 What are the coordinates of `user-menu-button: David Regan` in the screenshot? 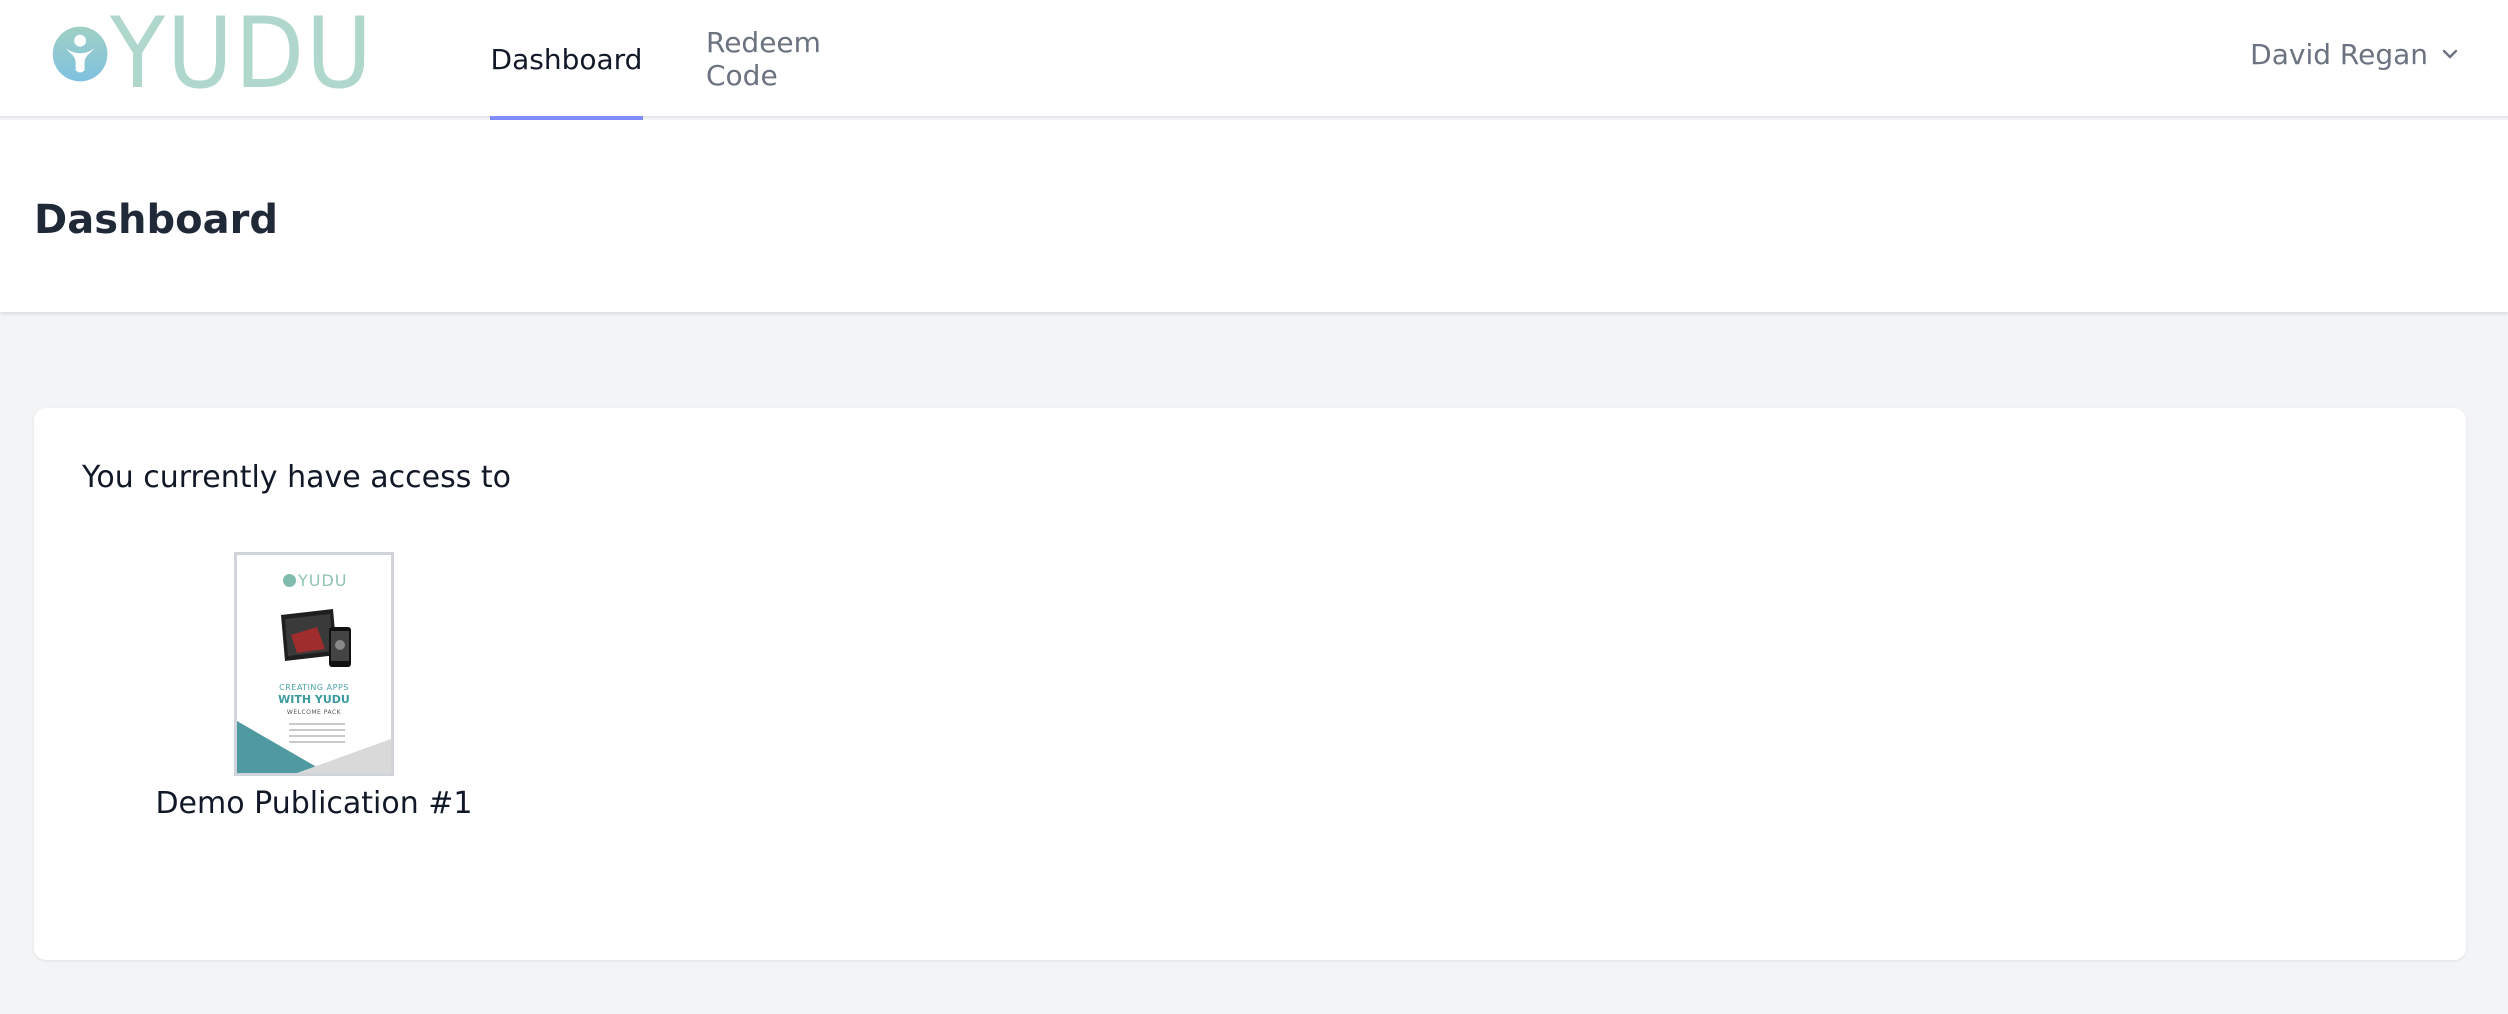 It's located at (2355, 54).